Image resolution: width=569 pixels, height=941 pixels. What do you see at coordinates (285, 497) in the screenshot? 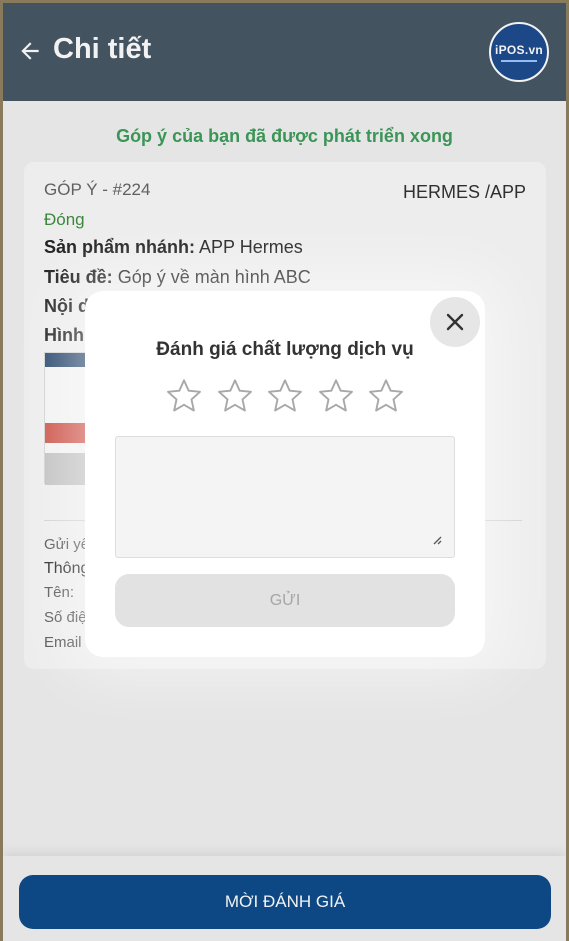
I see `comment-textarea` at bounding box center [285, 497].